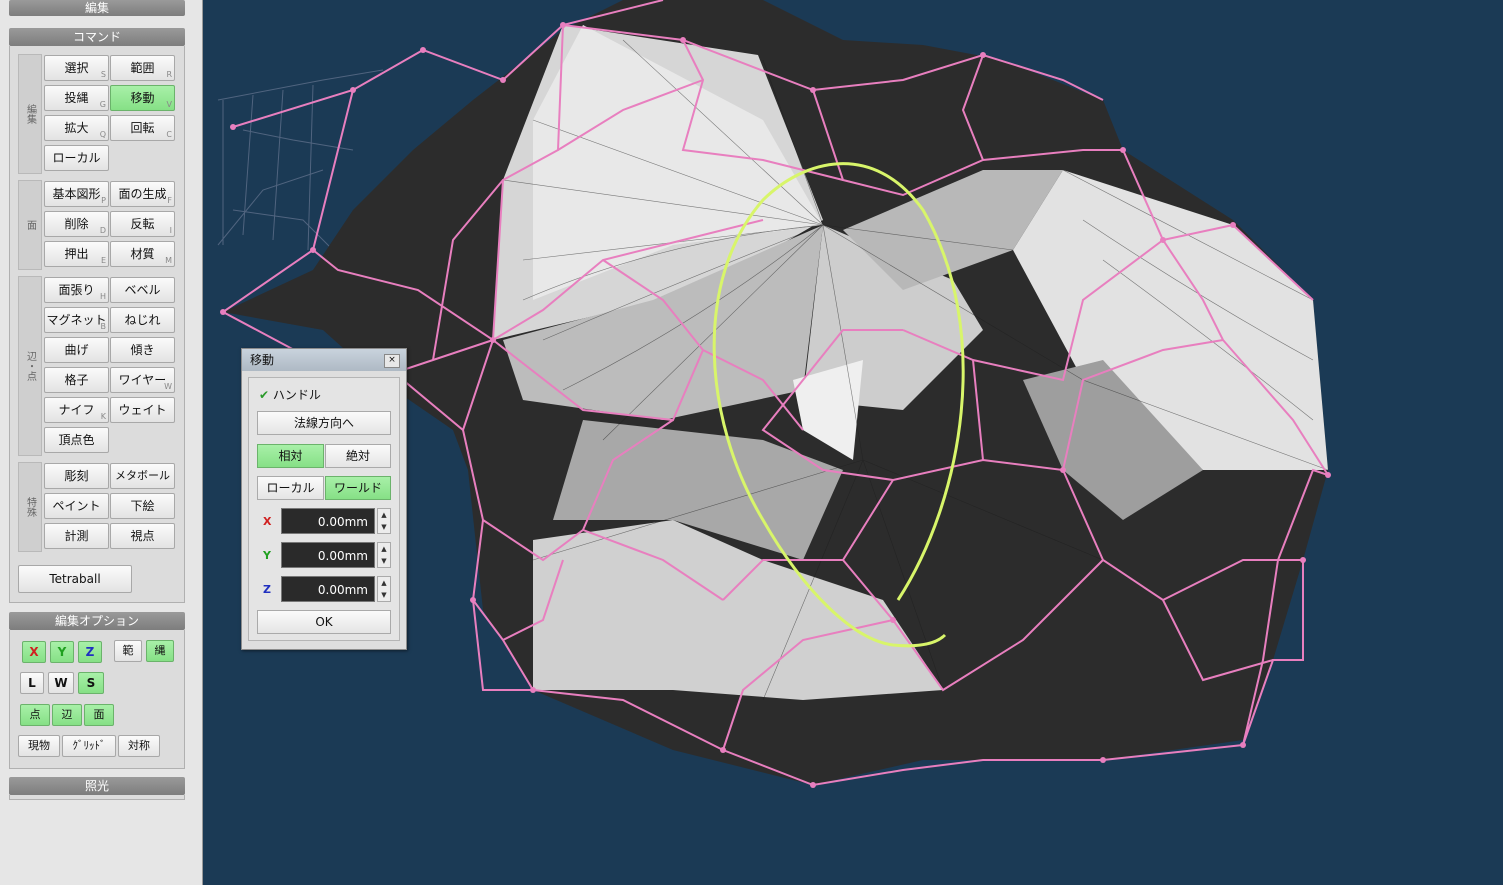  Describe the element at coordinates (267, 589) in the screenshot. I see `z-axis-label: Z` at that location.